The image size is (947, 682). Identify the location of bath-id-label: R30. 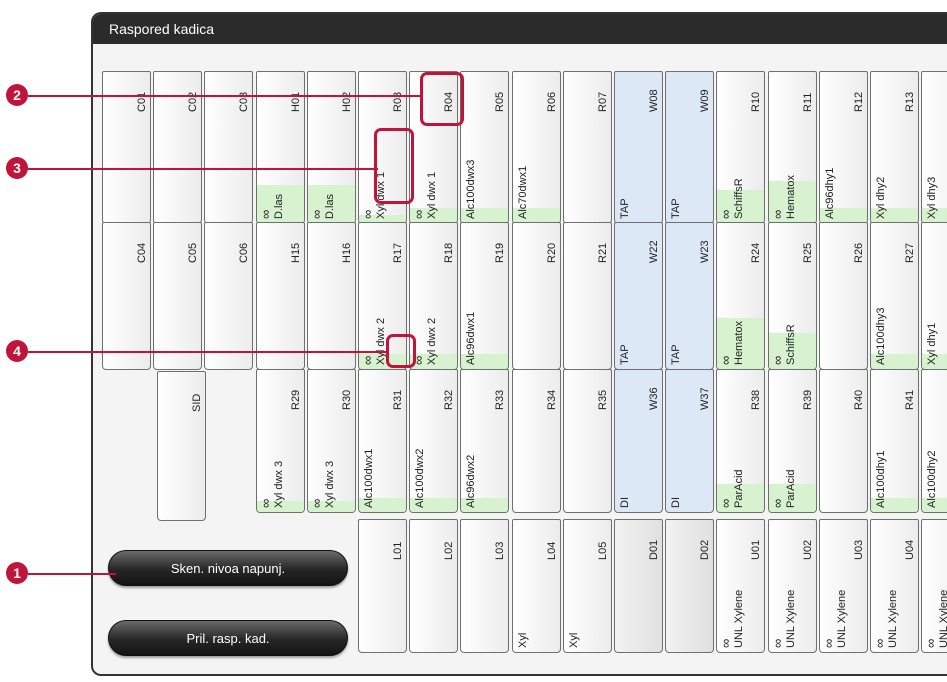
(346, 399).